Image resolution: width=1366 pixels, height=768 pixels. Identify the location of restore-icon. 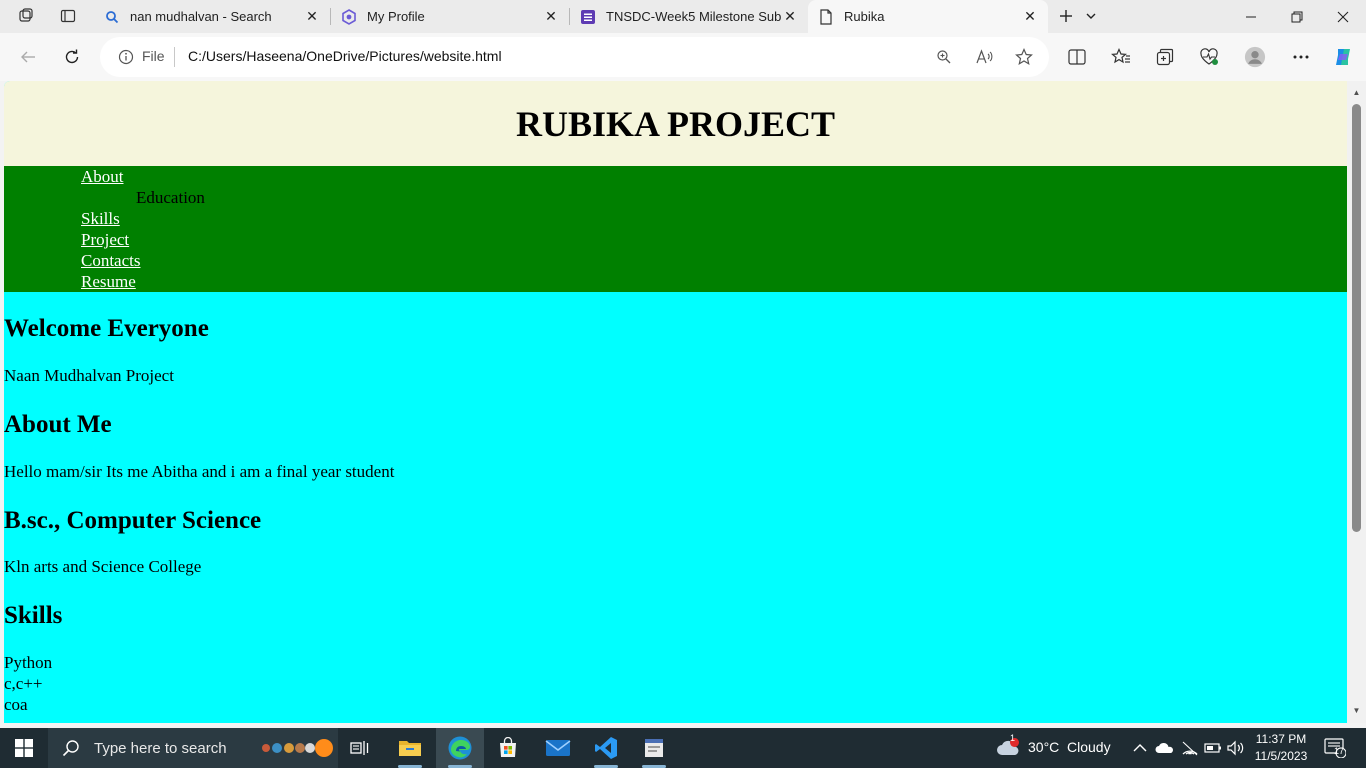
(1297, 16).